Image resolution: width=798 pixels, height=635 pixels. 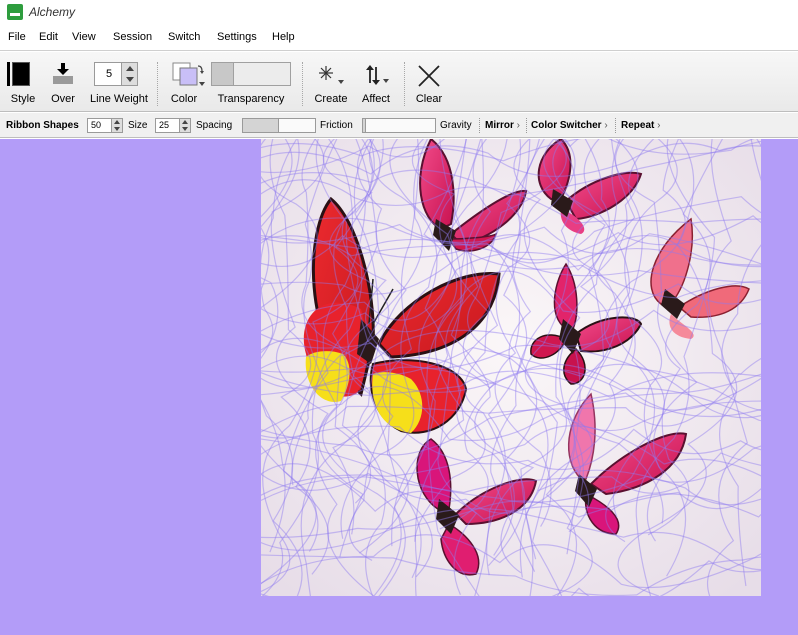 What do you see at coordinates (184, 37) in the screenshot?
I see `menu-switch: Switch` at bounding box center [184, 37].